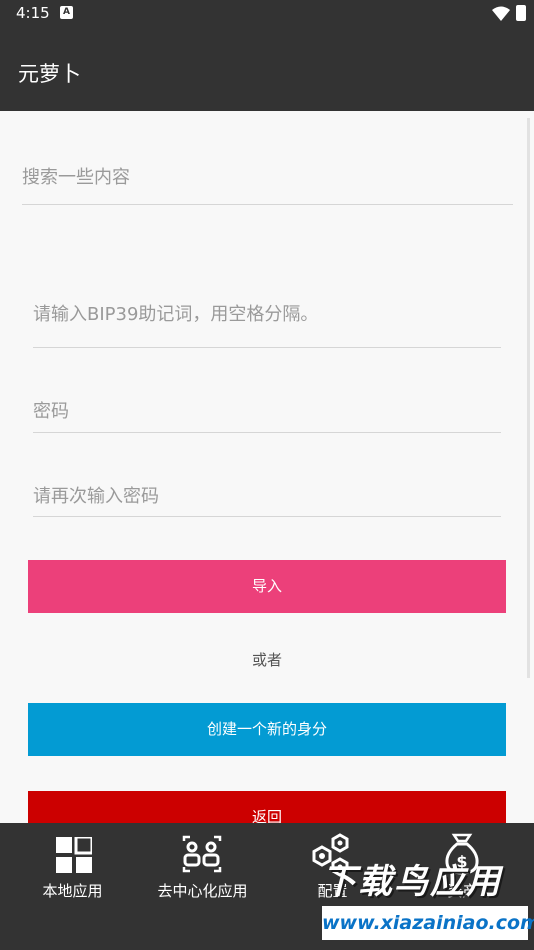 This screenshot has width=534, height=950. I want to click on mnemonic-field, so click(267, 314).